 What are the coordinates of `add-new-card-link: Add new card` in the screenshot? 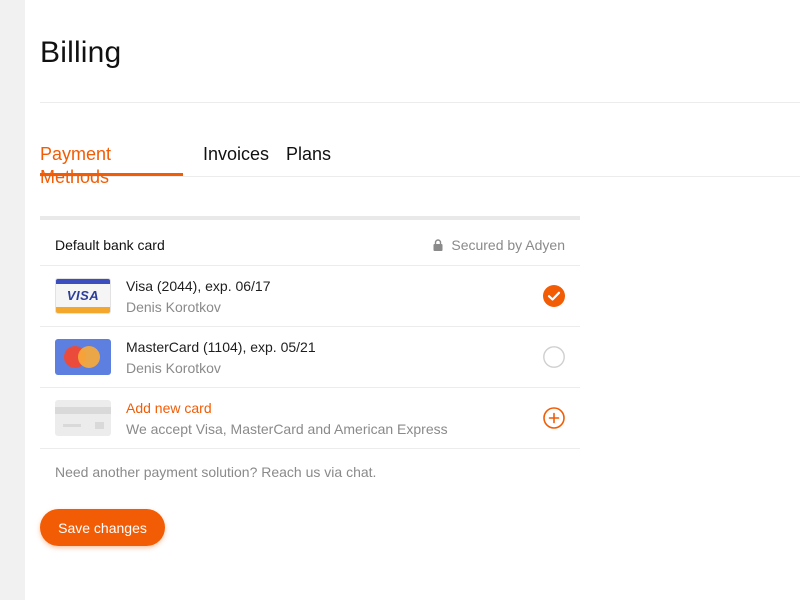 It's located at (169, 408).